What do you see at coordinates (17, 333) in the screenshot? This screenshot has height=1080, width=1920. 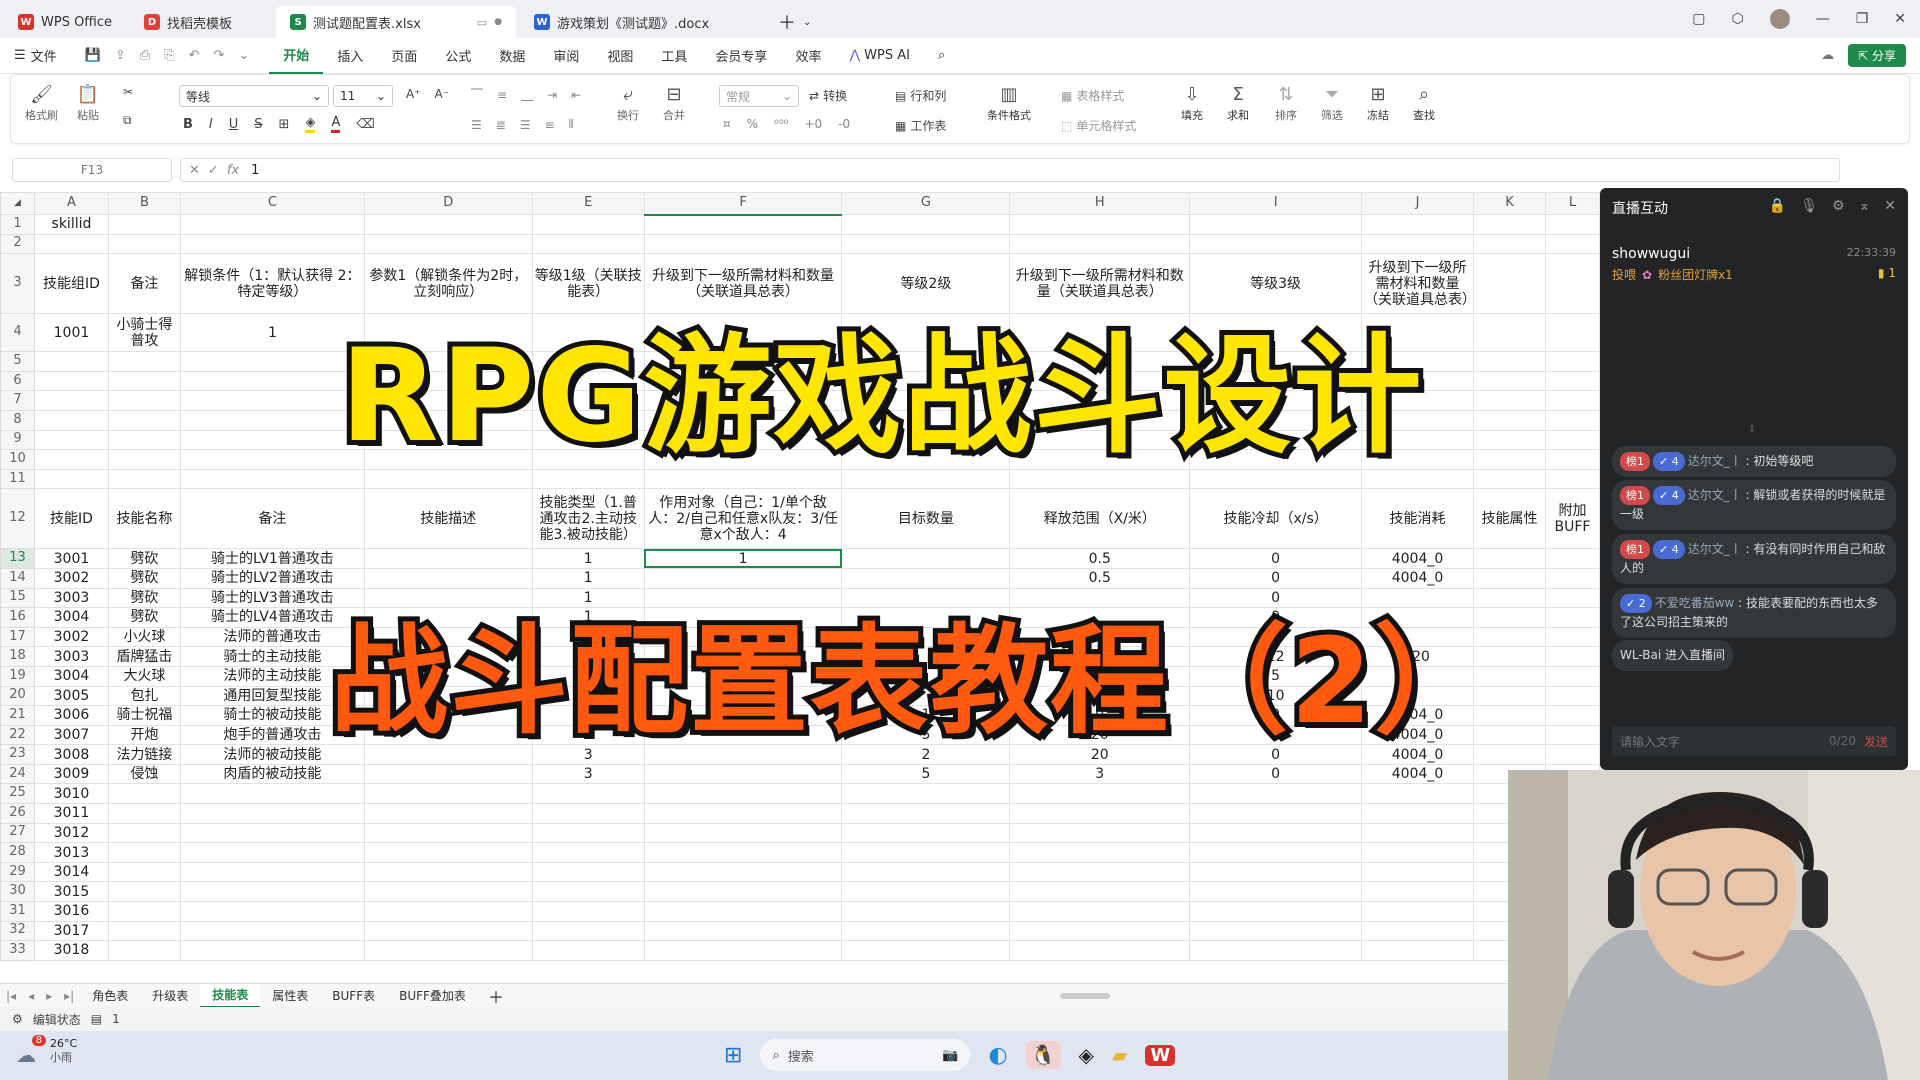 I see `row-header: 4` at bounding box center [17, 333].